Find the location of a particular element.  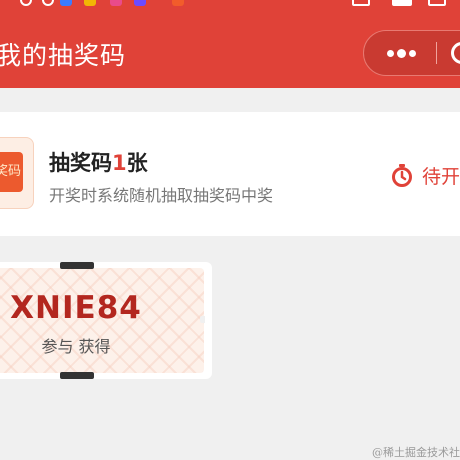

battery-icon is located at coordinates (437, 3).